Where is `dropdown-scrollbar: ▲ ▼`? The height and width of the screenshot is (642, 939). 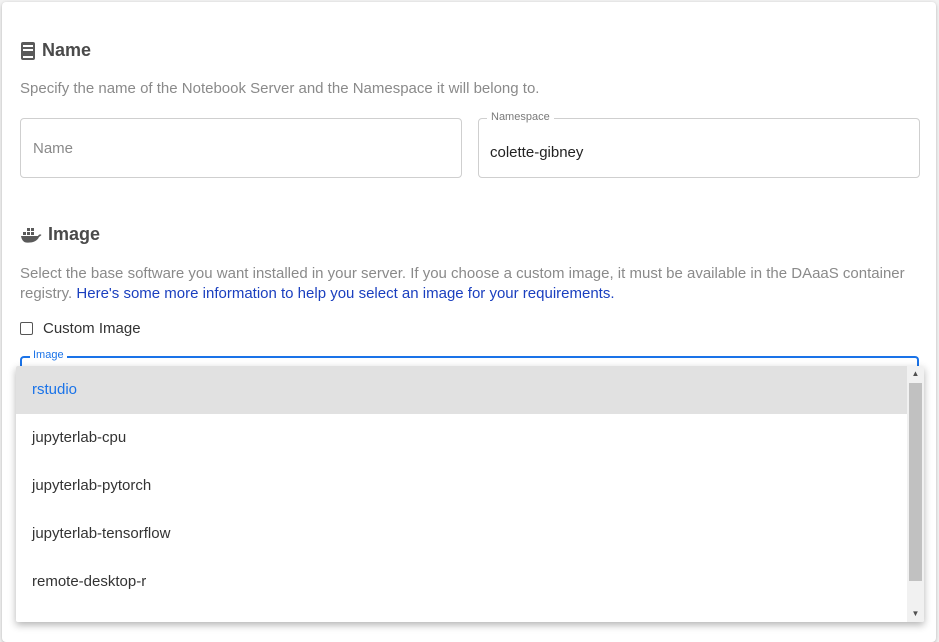 dropdown-scrollbar: ▲ ▼ is located at coordinates (915, 494).